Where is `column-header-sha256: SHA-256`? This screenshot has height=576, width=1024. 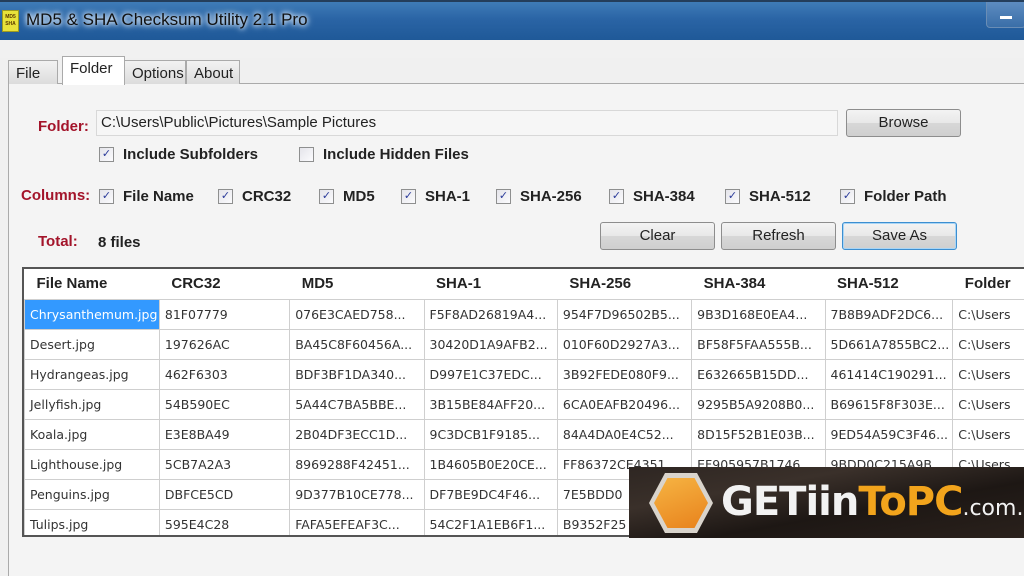 column-header-sha256: SHA-256 is located at coordinates (624, 284).